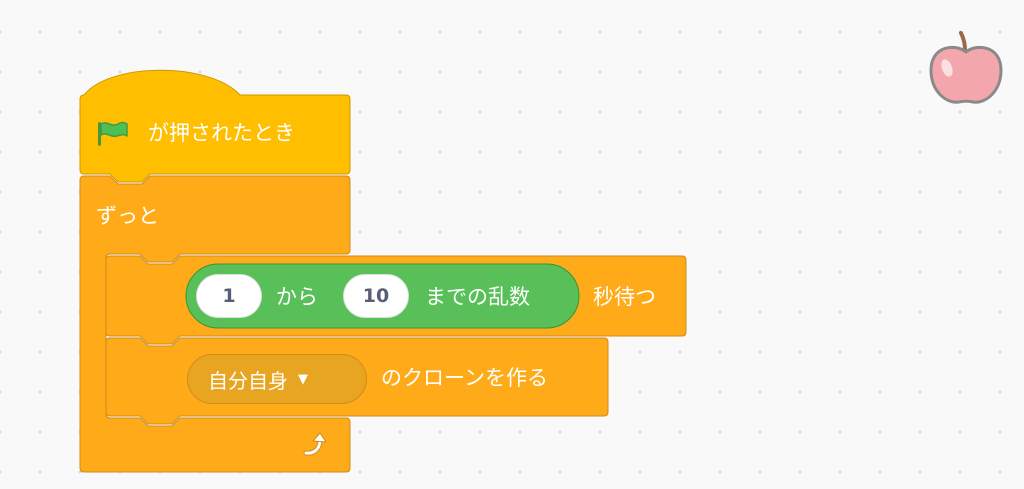  I want to click on clone-target-dropdown: 自分自身 ▼, so click(277, 379).